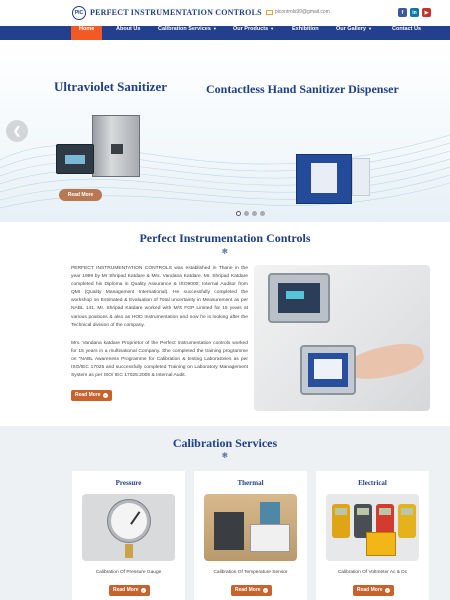 The height and width of the screenshot is (600, 450). I want to click on uv-sanitizer-cabinet-image, so click(116, 146).